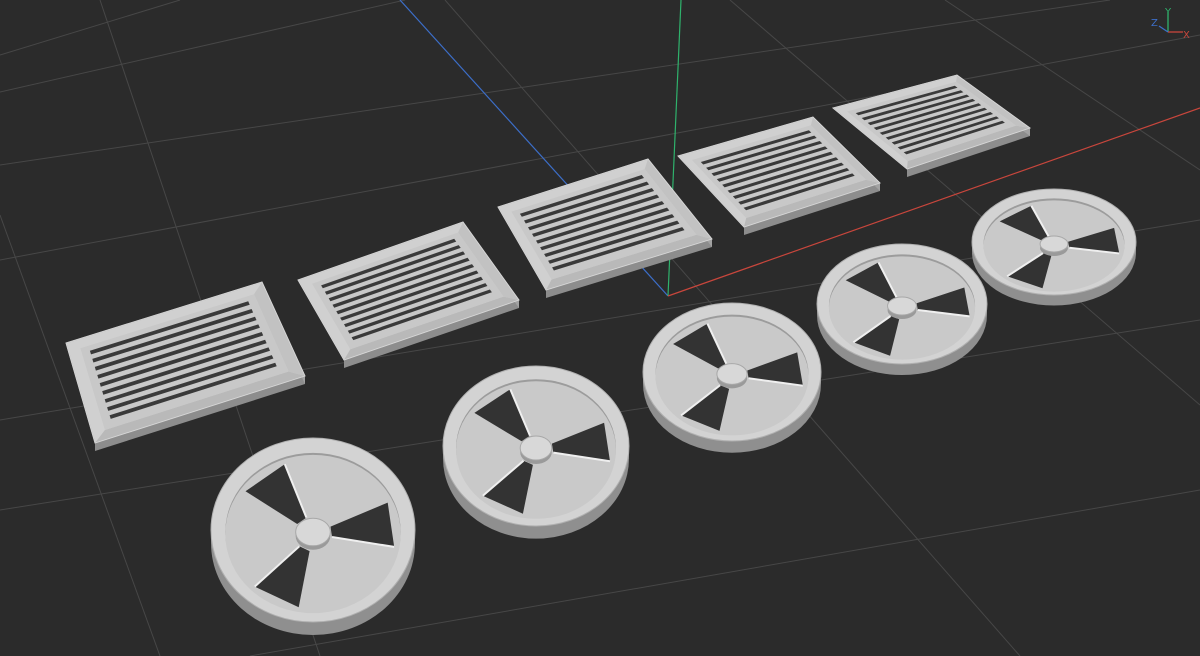  I want to click on gizmo-x-label: X, so click(1186, 35).